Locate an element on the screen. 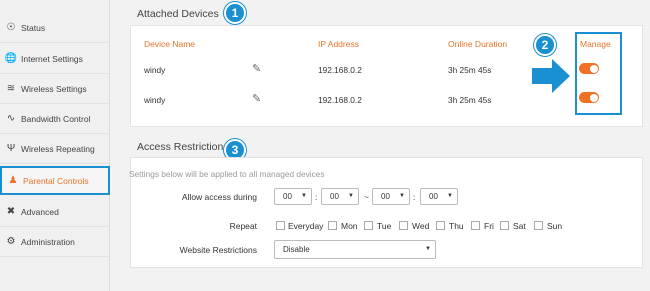 This screenshot has width=650, height=291. start-minute-value: 00 is located at coordinates (334, 196).